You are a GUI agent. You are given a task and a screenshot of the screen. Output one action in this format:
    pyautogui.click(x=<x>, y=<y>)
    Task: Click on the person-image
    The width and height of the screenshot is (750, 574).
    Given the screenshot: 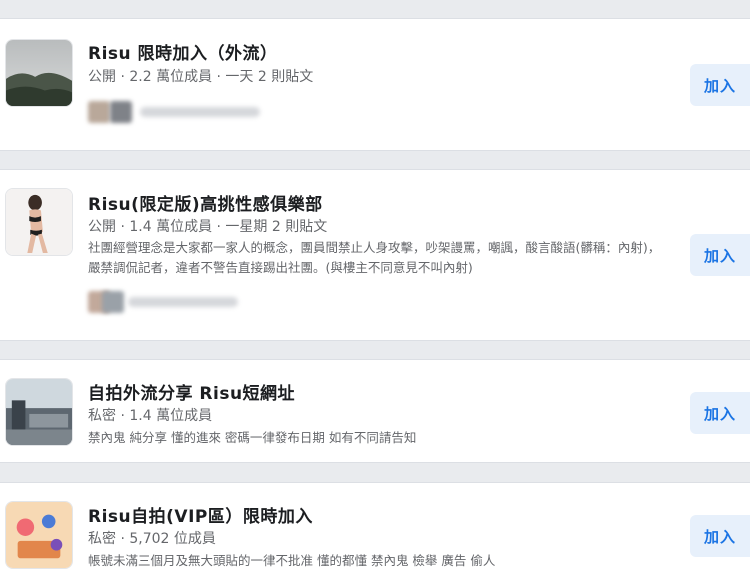 What is the action you would take?
    pyautogui.click(x=39, y=222)
    